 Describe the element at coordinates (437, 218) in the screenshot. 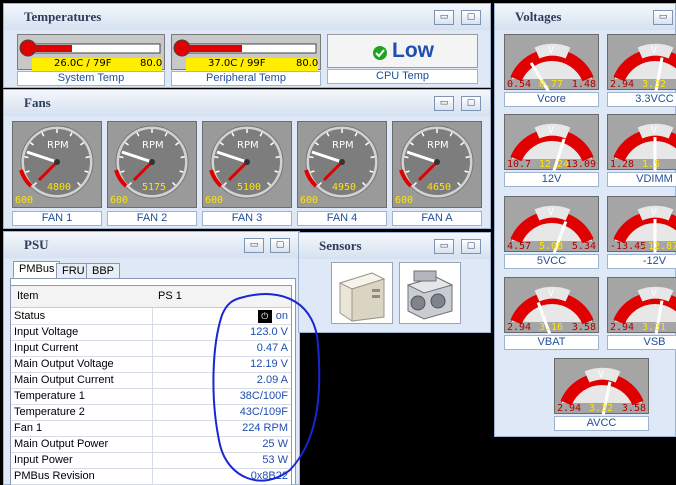

I see `fan-a-label: FAN A` at that location.